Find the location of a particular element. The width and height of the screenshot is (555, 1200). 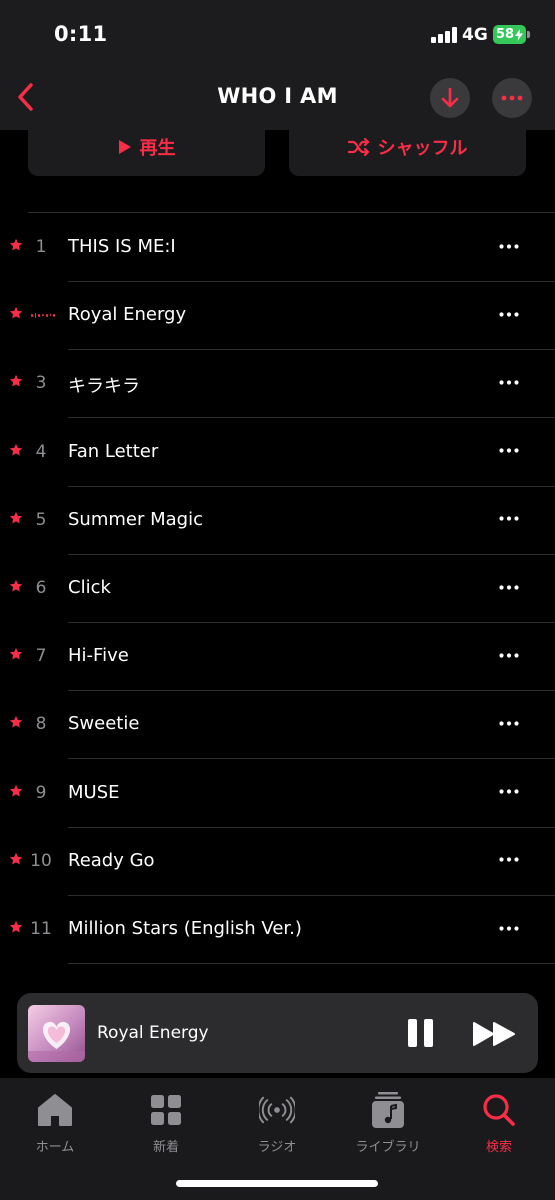

tab-search-label: 検索 is located at coordinates (498, 1147).